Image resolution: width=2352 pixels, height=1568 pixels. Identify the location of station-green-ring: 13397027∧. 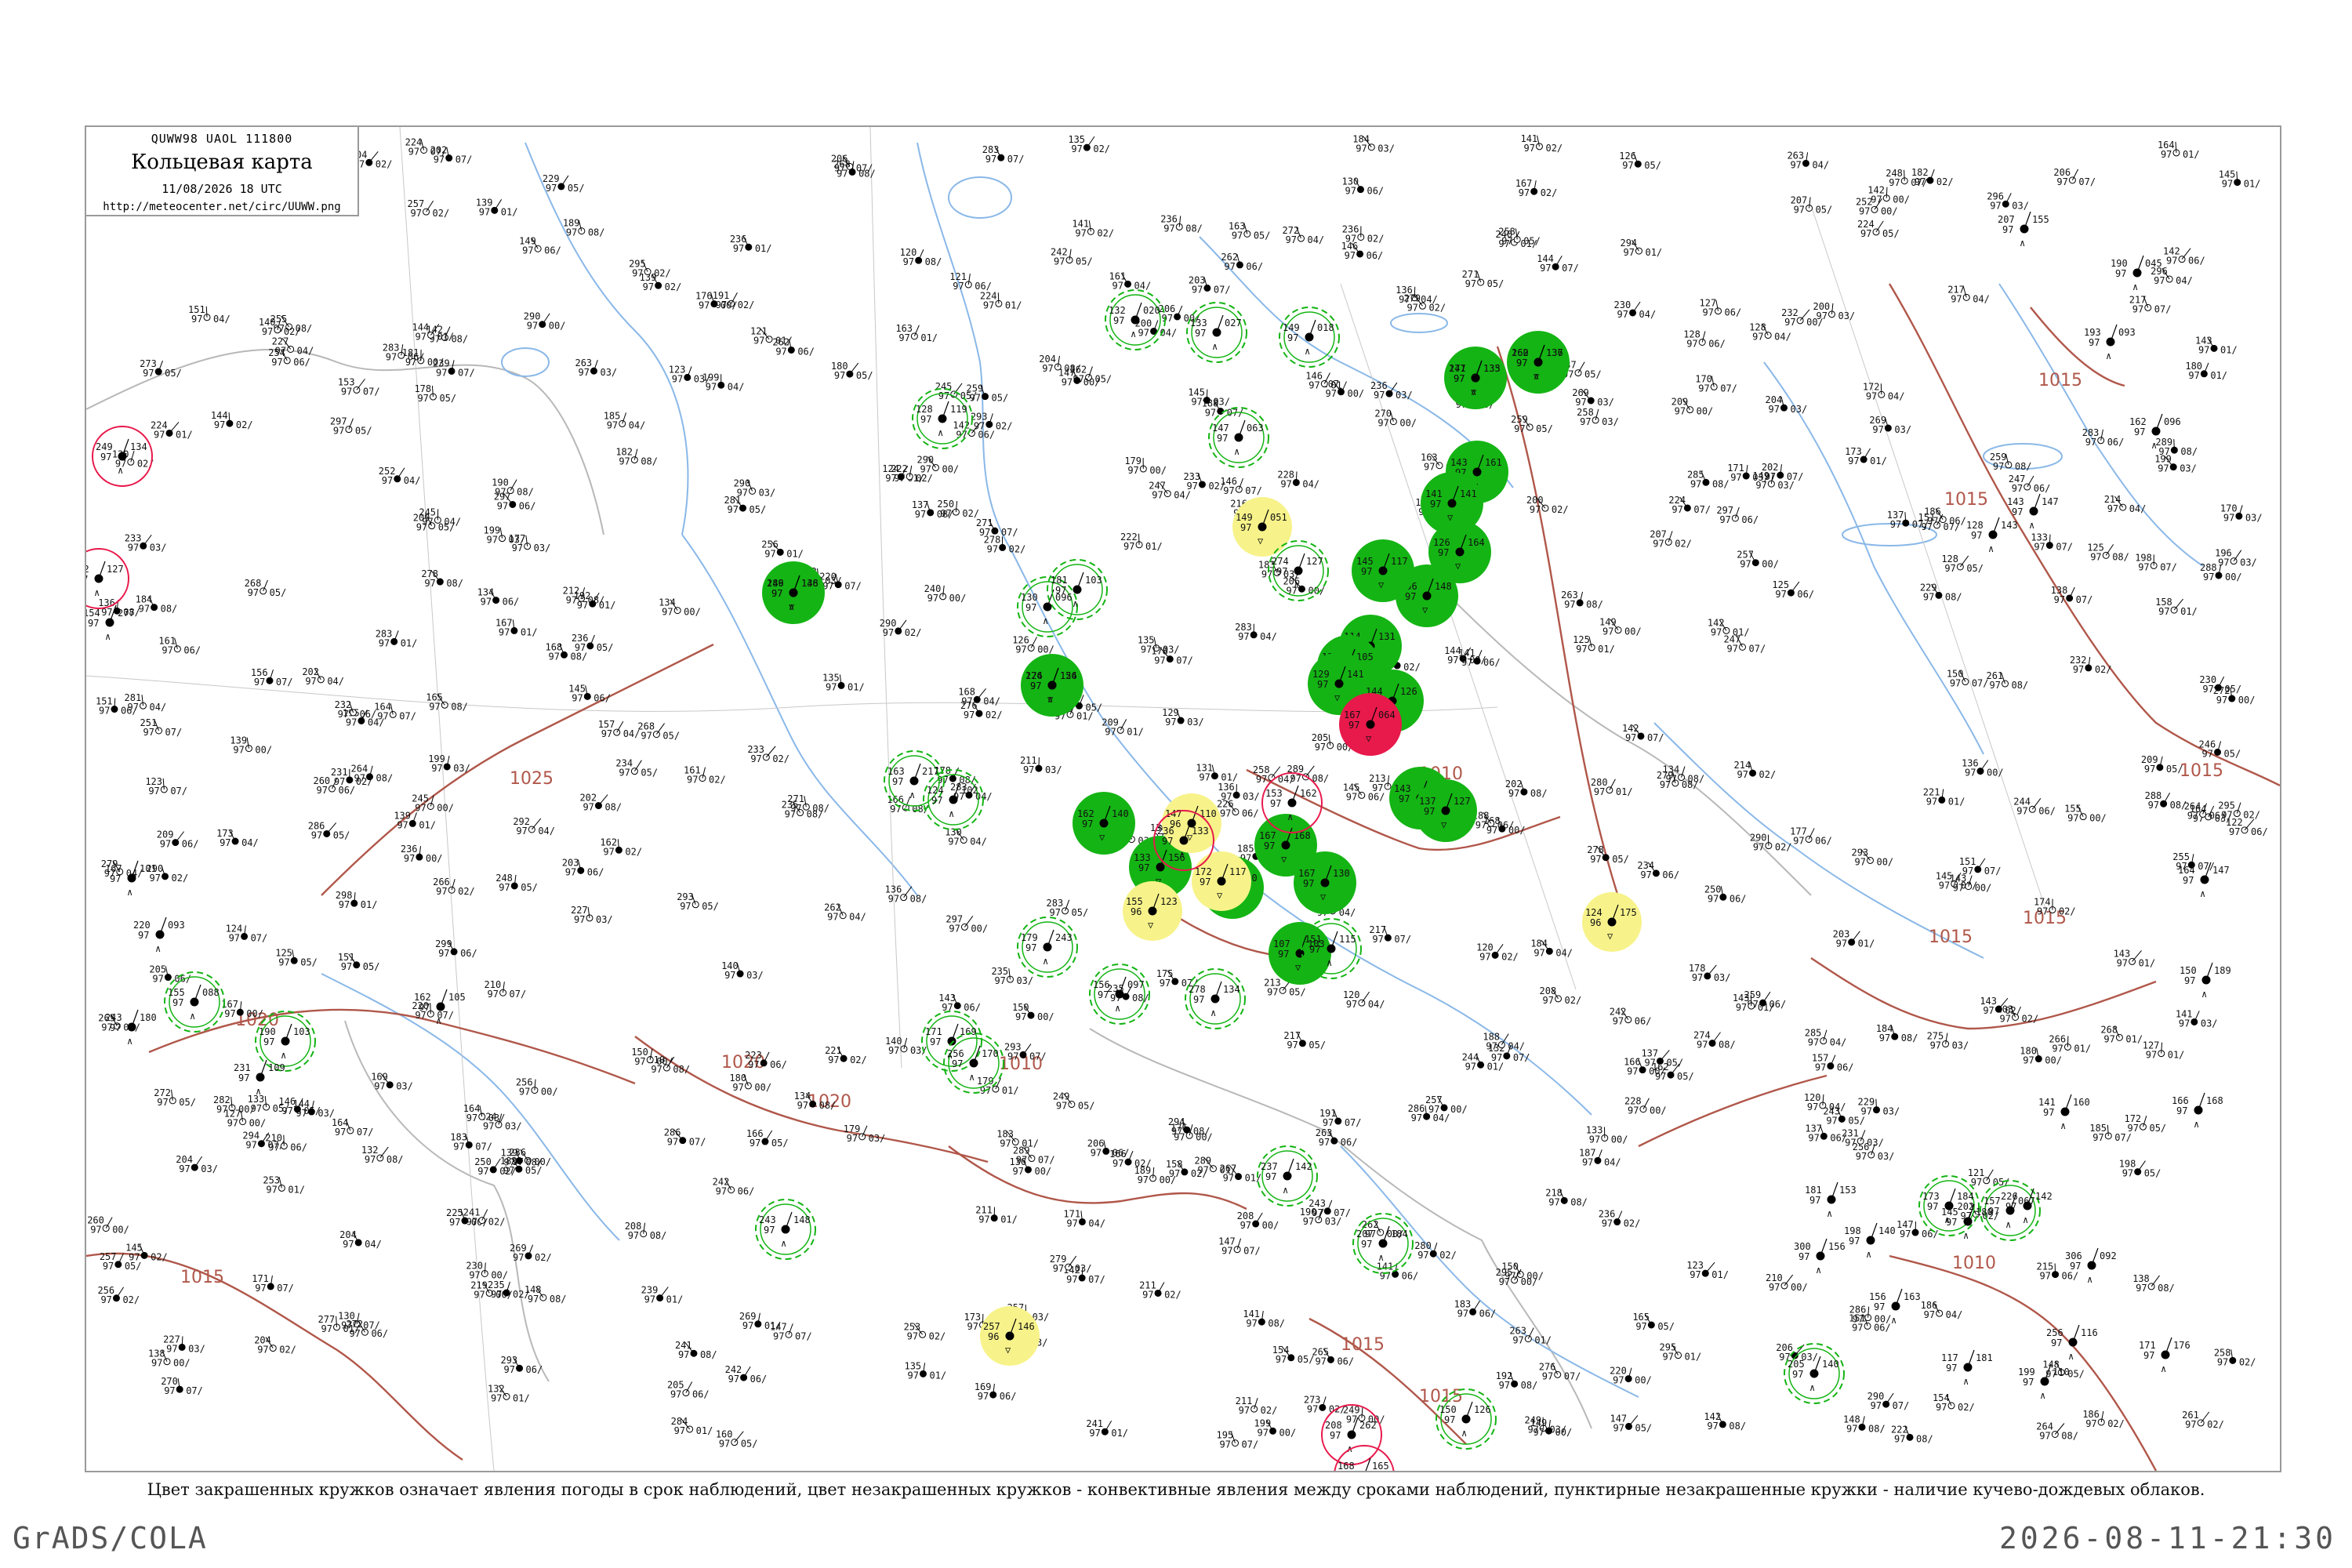
(1216, 332).